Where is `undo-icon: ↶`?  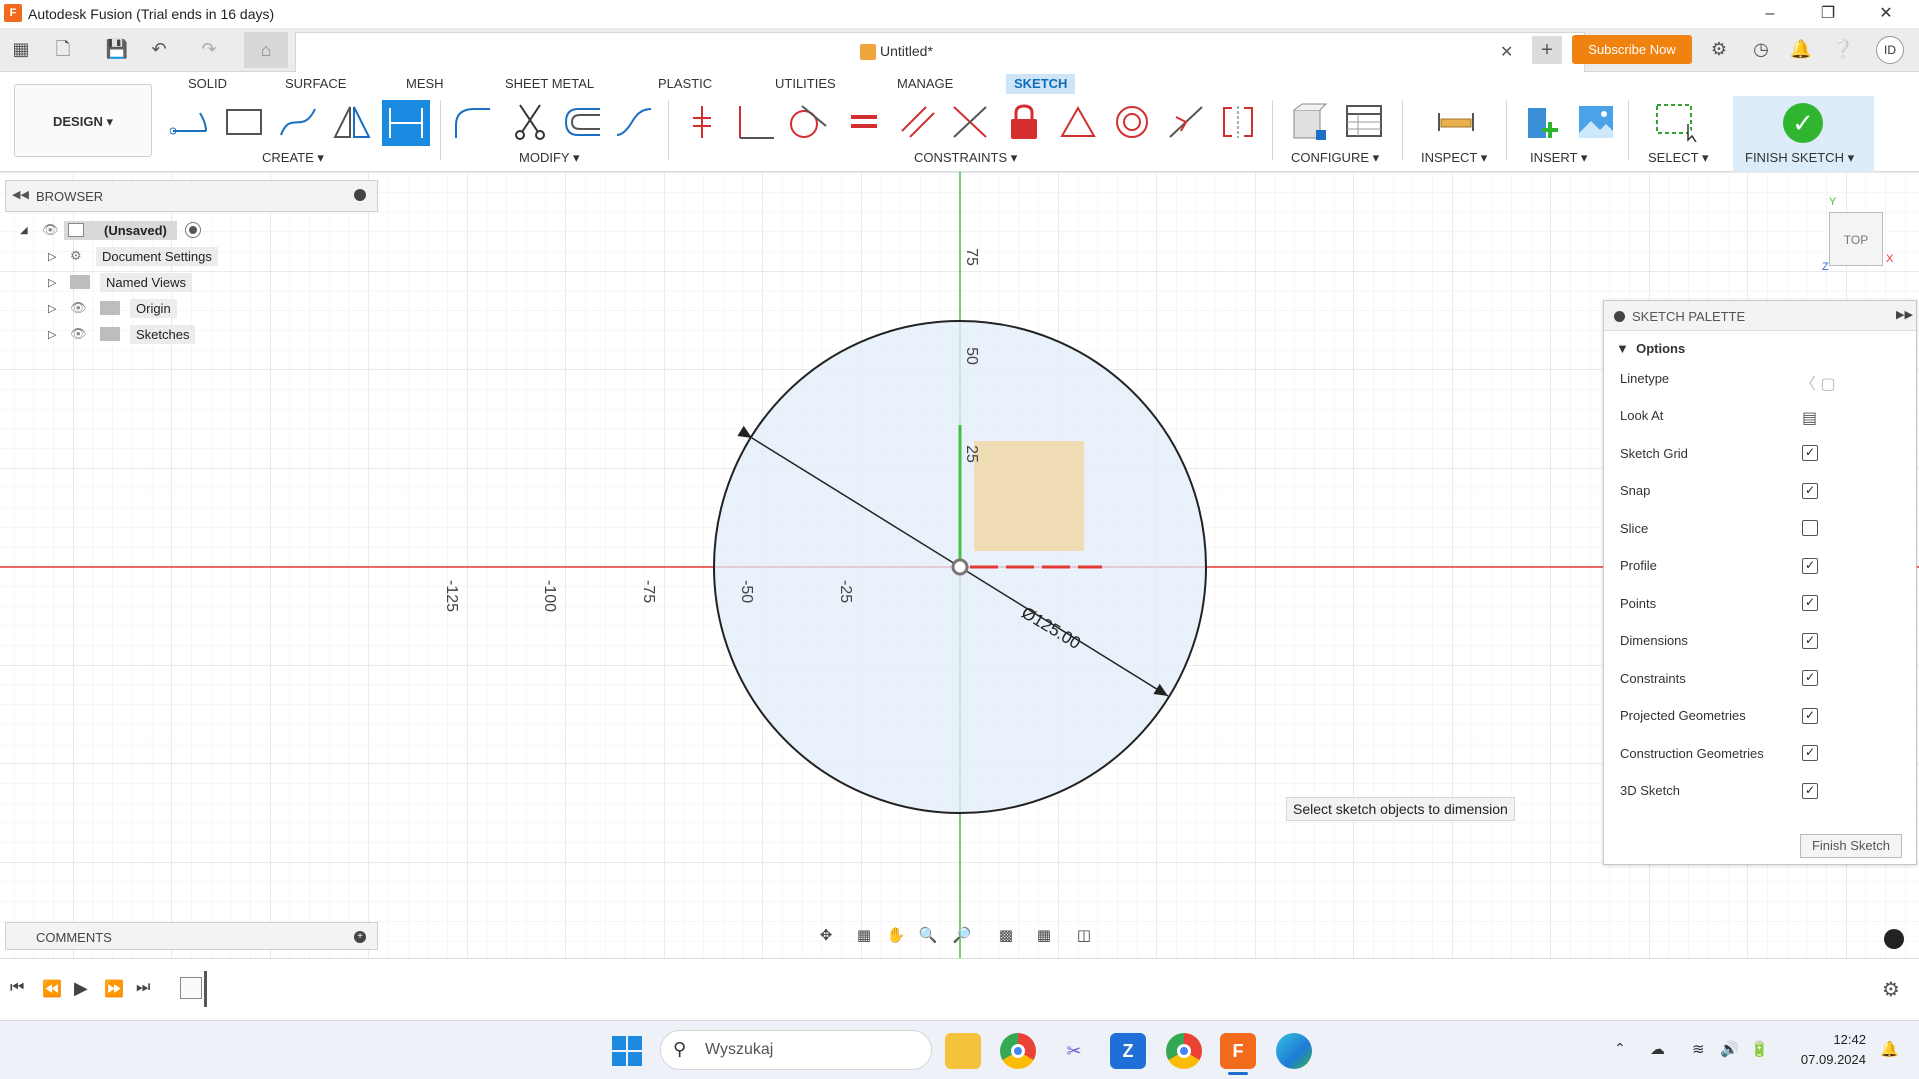
undo-icon: ↶ is located at coordinates (159, 49).